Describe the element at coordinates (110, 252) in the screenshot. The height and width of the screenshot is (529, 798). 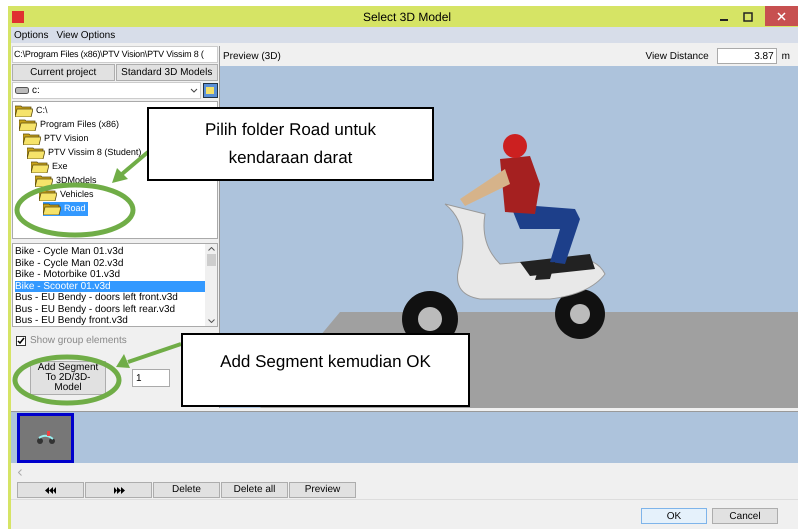
I see `file-item: Bike - Cycle Man 01.v3d` at that location.